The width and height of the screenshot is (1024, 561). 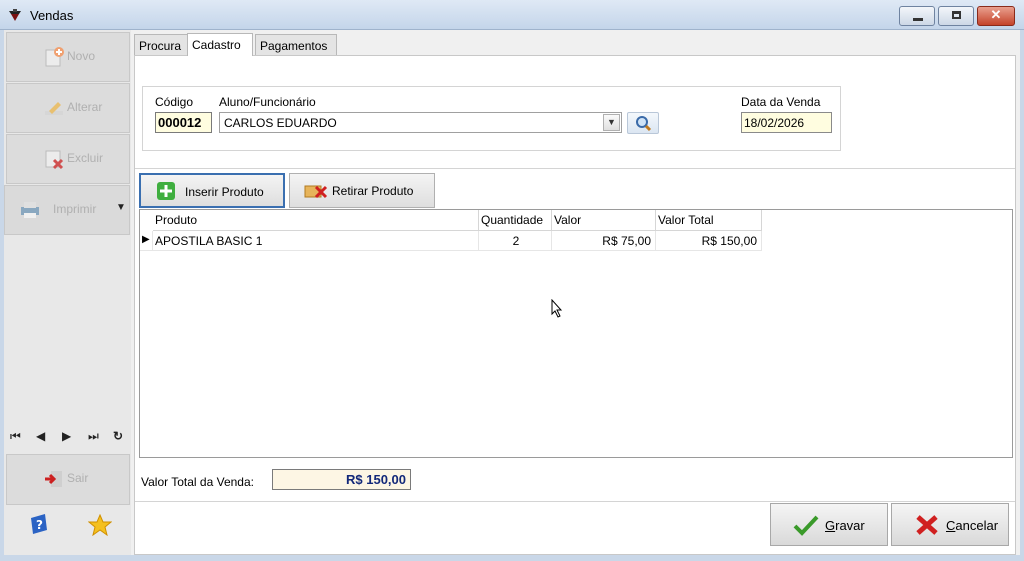 What do you see at coordinates (220, 44) in the screenshot?
I see `tab-cadastro: Cadastro` at bounding box center [220, 44].